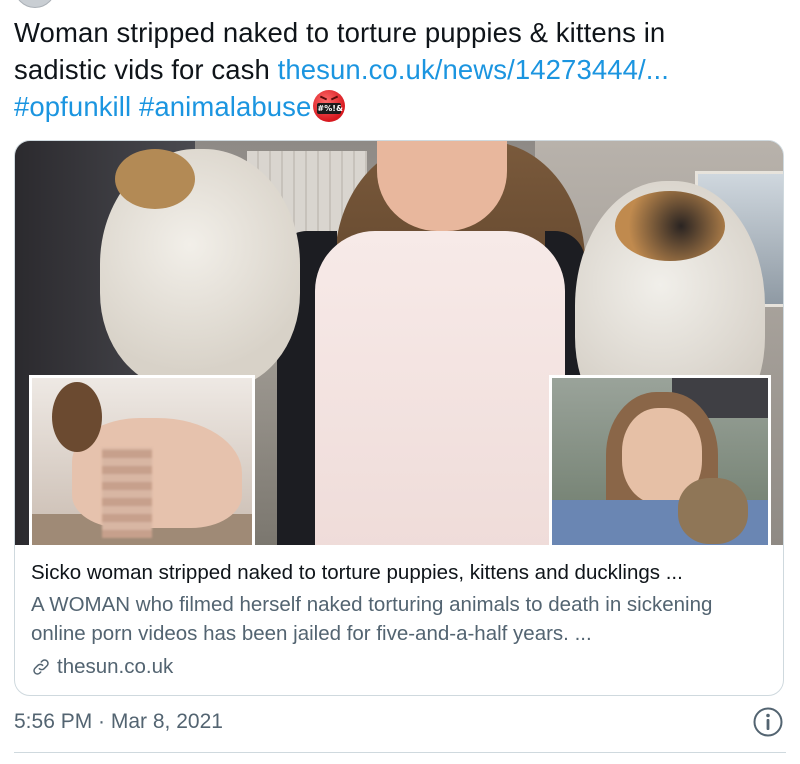  What do you see at coordinates (146, 69) in the screenshot?
I see `tweet-text-line2: sadistic vids for cash` at bounding box center [146, 69].